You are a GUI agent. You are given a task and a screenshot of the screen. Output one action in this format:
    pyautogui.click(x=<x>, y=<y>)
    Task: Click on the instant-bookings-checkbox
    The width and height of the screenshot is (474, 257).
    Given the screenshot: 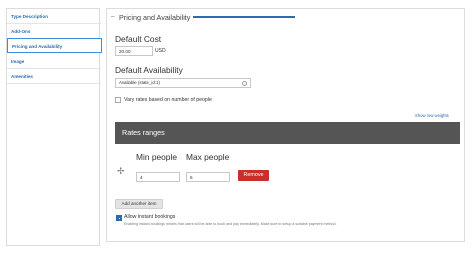 What is the action you would take?
    pyautogui.click(x=119, y=218)
    